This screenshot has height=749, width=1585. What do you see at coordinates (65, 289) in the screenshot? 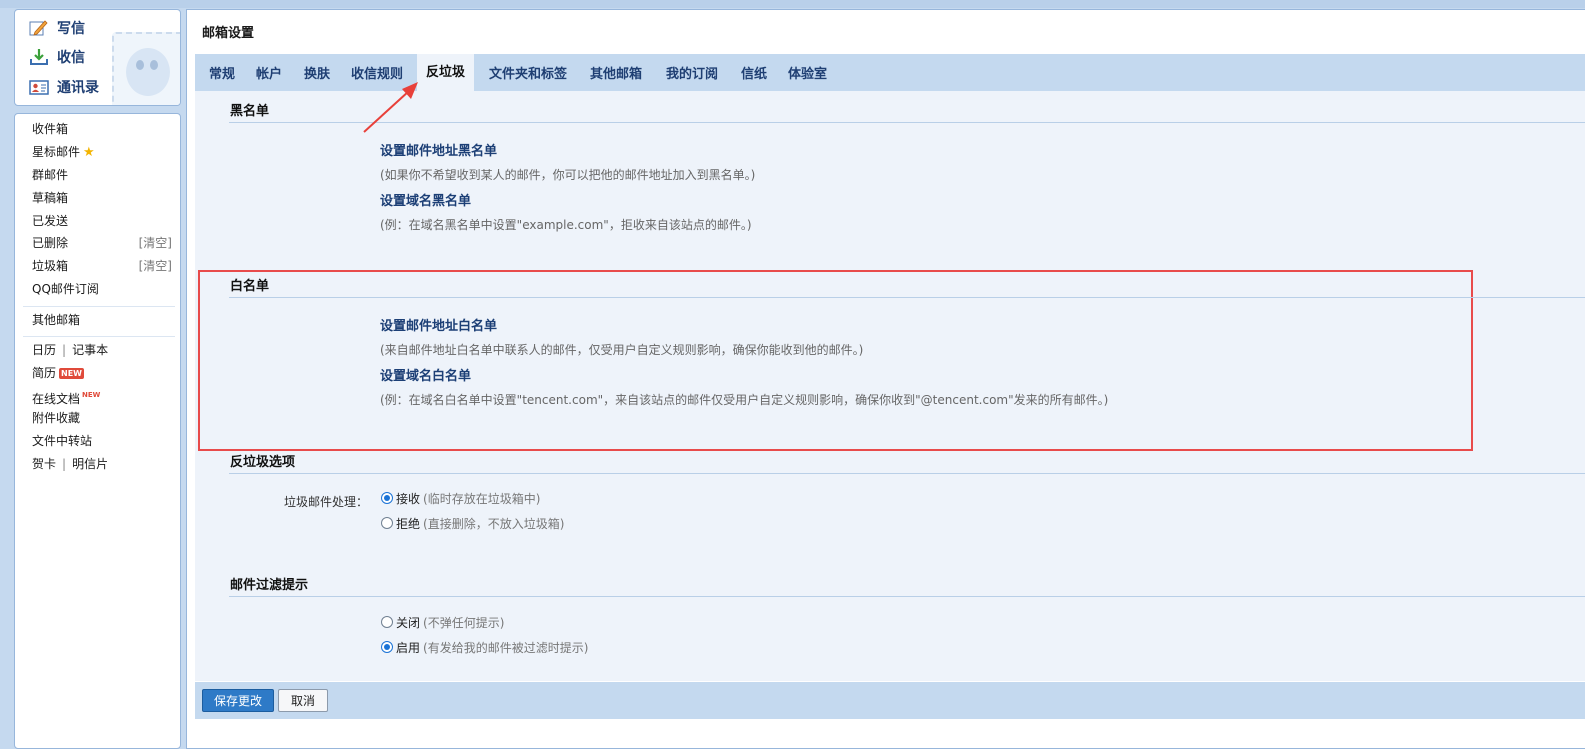
I see `folder-qq-subscribe: QQ邮件订阅` at bounding box center [65, 289].